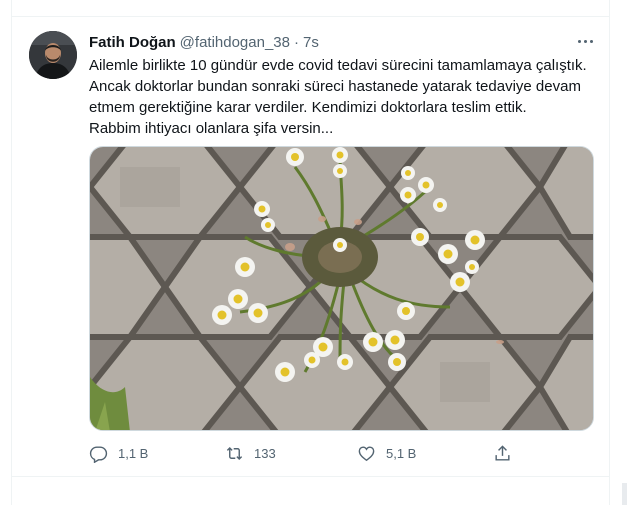 This screenshot has width=627, height=506. I want to click on more-icon, so click(585, 41).